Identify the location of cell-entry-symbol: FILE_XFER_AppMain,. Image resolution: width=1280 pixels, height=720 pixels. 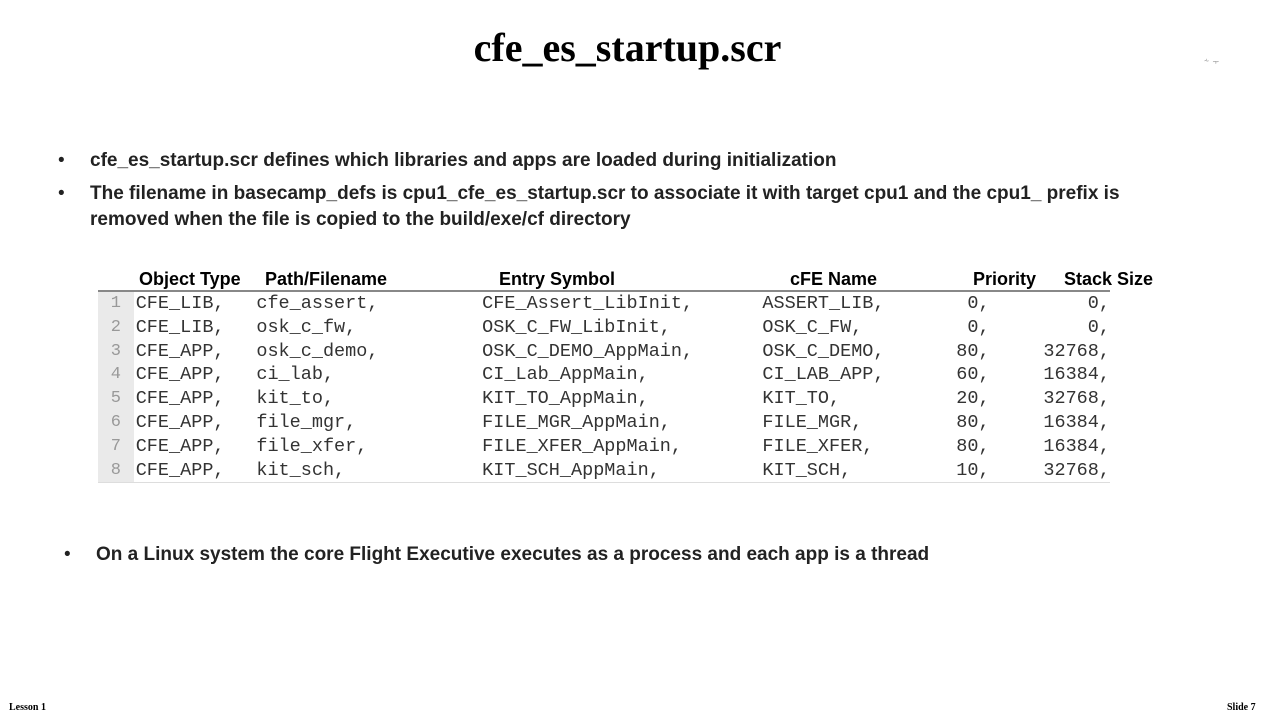
(582, 446).